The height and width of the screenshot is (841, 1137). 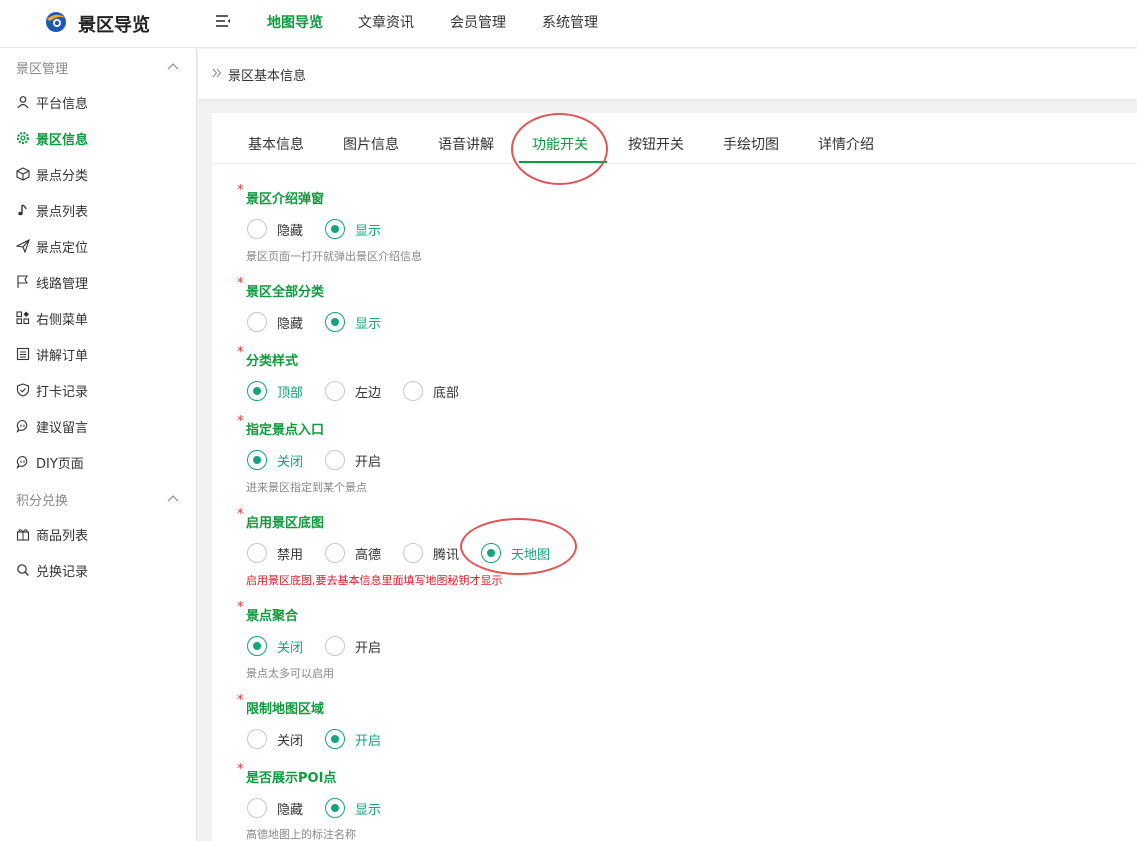 What do you see at coordinates (751, 144) in the screenshot?
I see `tab-hand-drawn-tiles: 手绘切图` at bounding box center [751, 144].